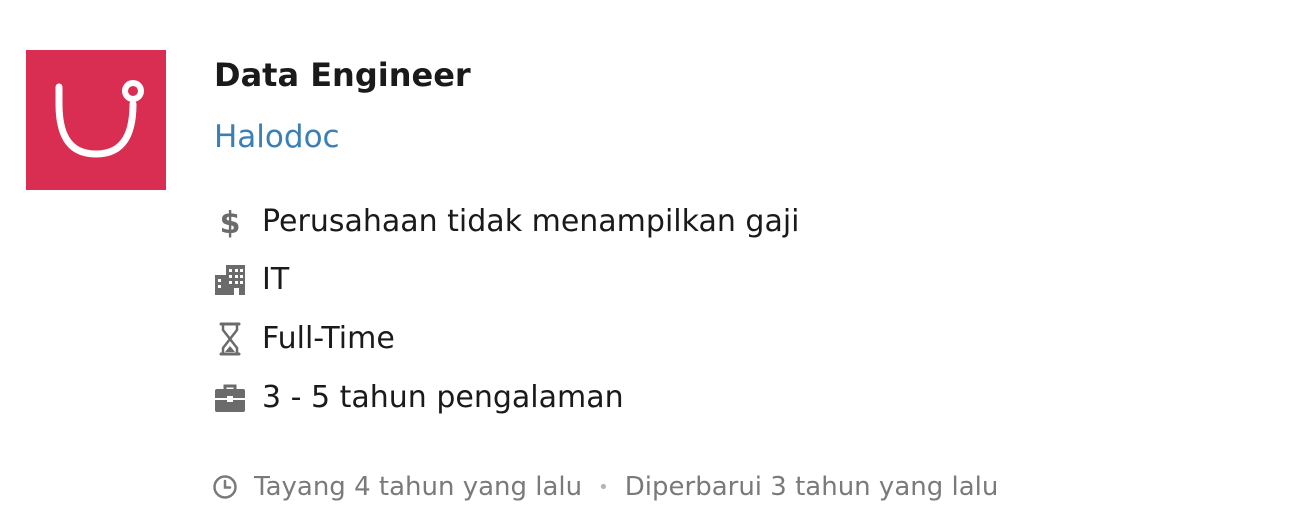  I want to click on industry-text: IT, so click(276, 279).